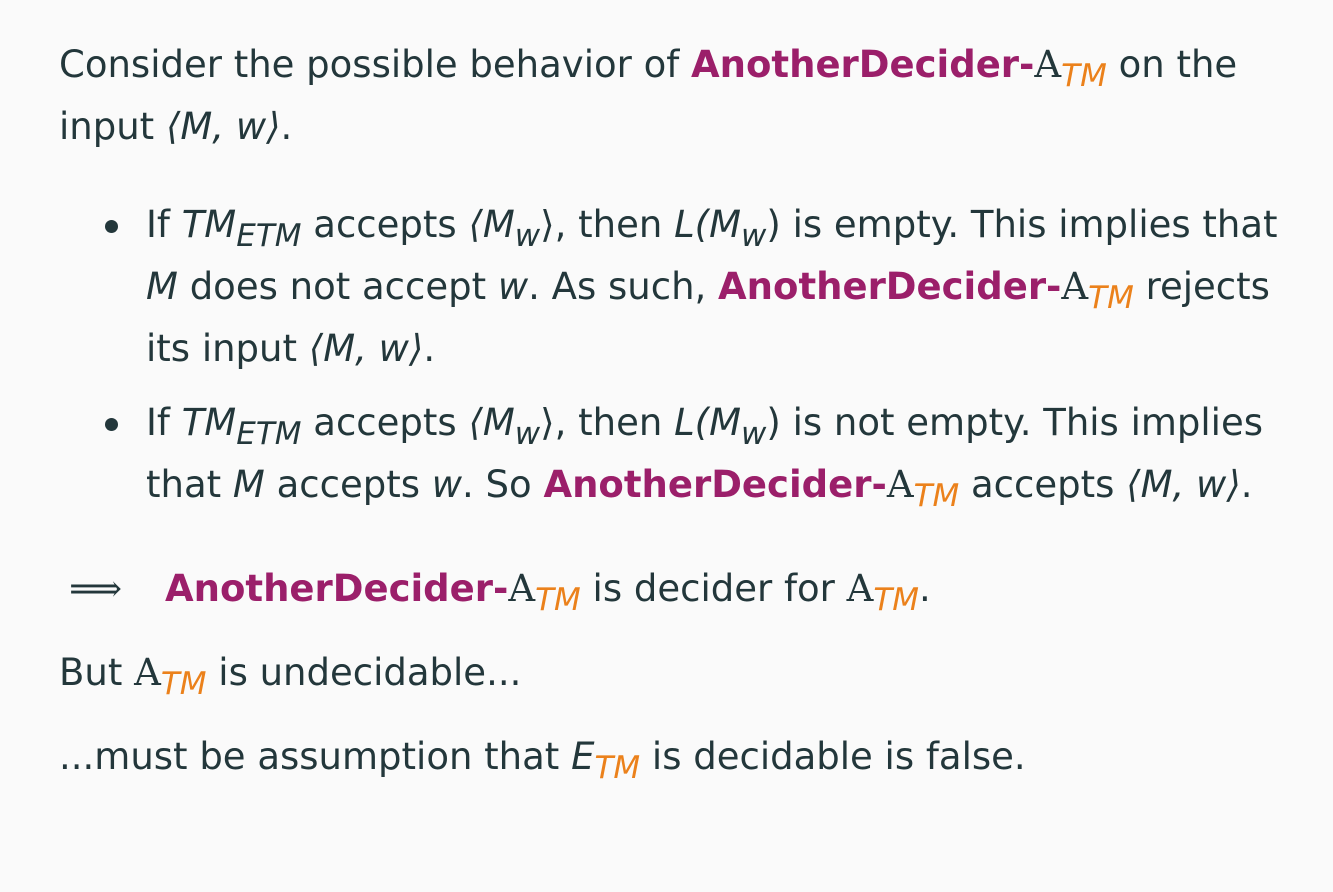  I want to click on intro-text-1: Consider the possible behavior of, so click(375, 64).